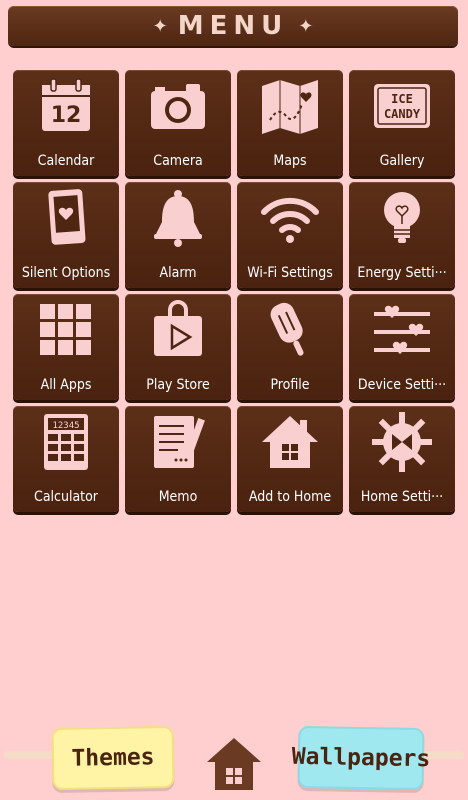 This screenshot has height=800, width=468. I want to click on house-icon, so click(290, 442).